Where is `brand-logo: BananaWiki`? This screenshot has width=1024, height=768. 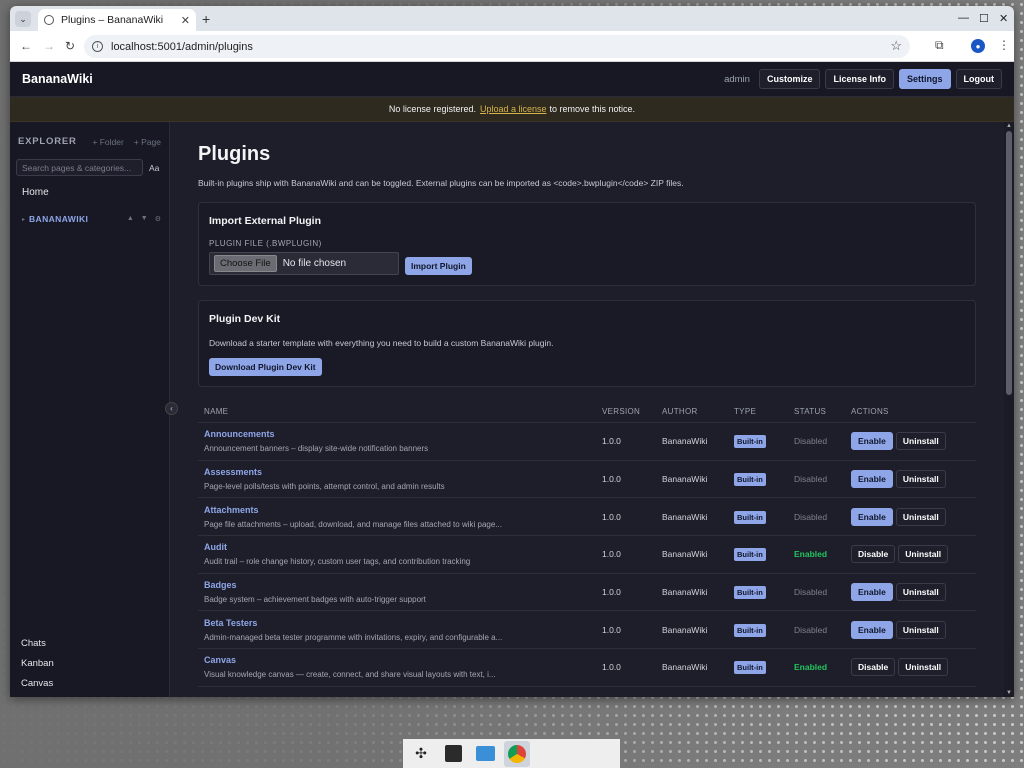
brand-logo: BananaWiki is located at coordinates (57, 79).